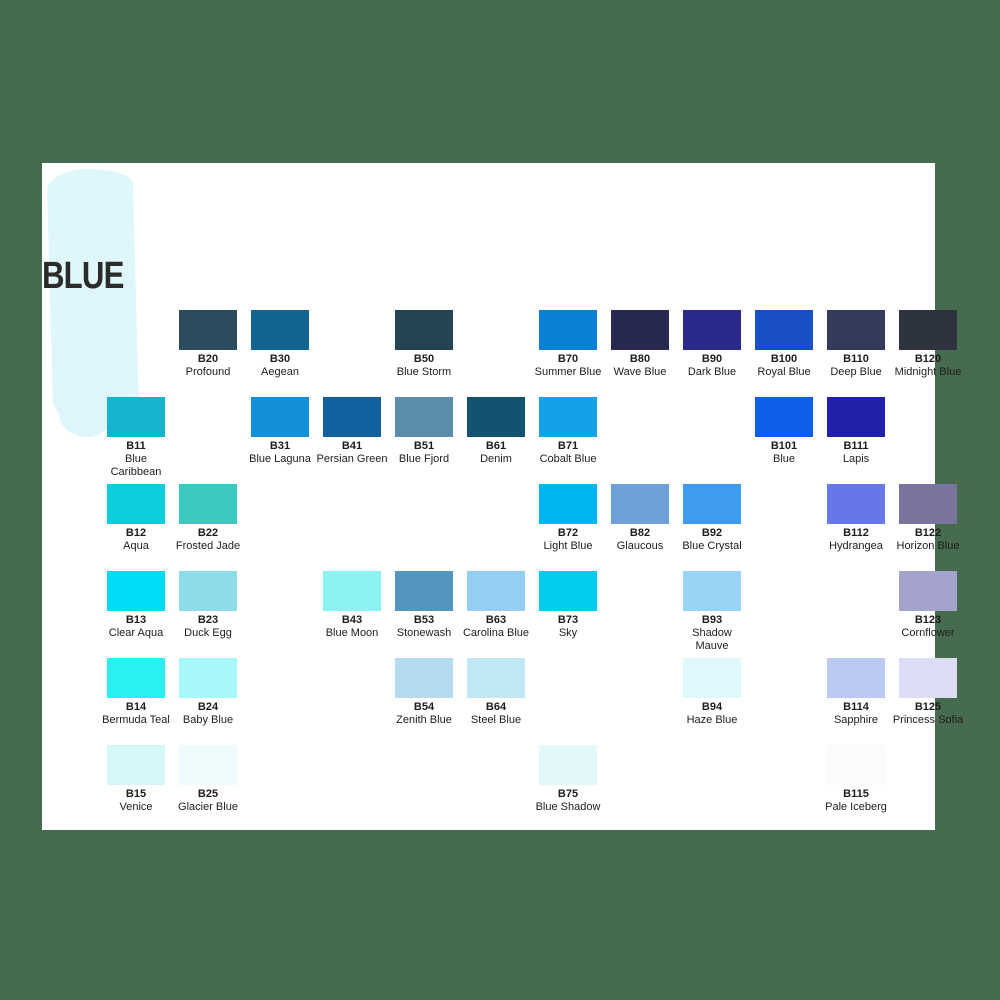 This screenshot has height=1000, width=1000. What do you see at coordinates (784, 330) in the screenshot?
I see `color-swatch-b100` at bounding box center [784, 330].